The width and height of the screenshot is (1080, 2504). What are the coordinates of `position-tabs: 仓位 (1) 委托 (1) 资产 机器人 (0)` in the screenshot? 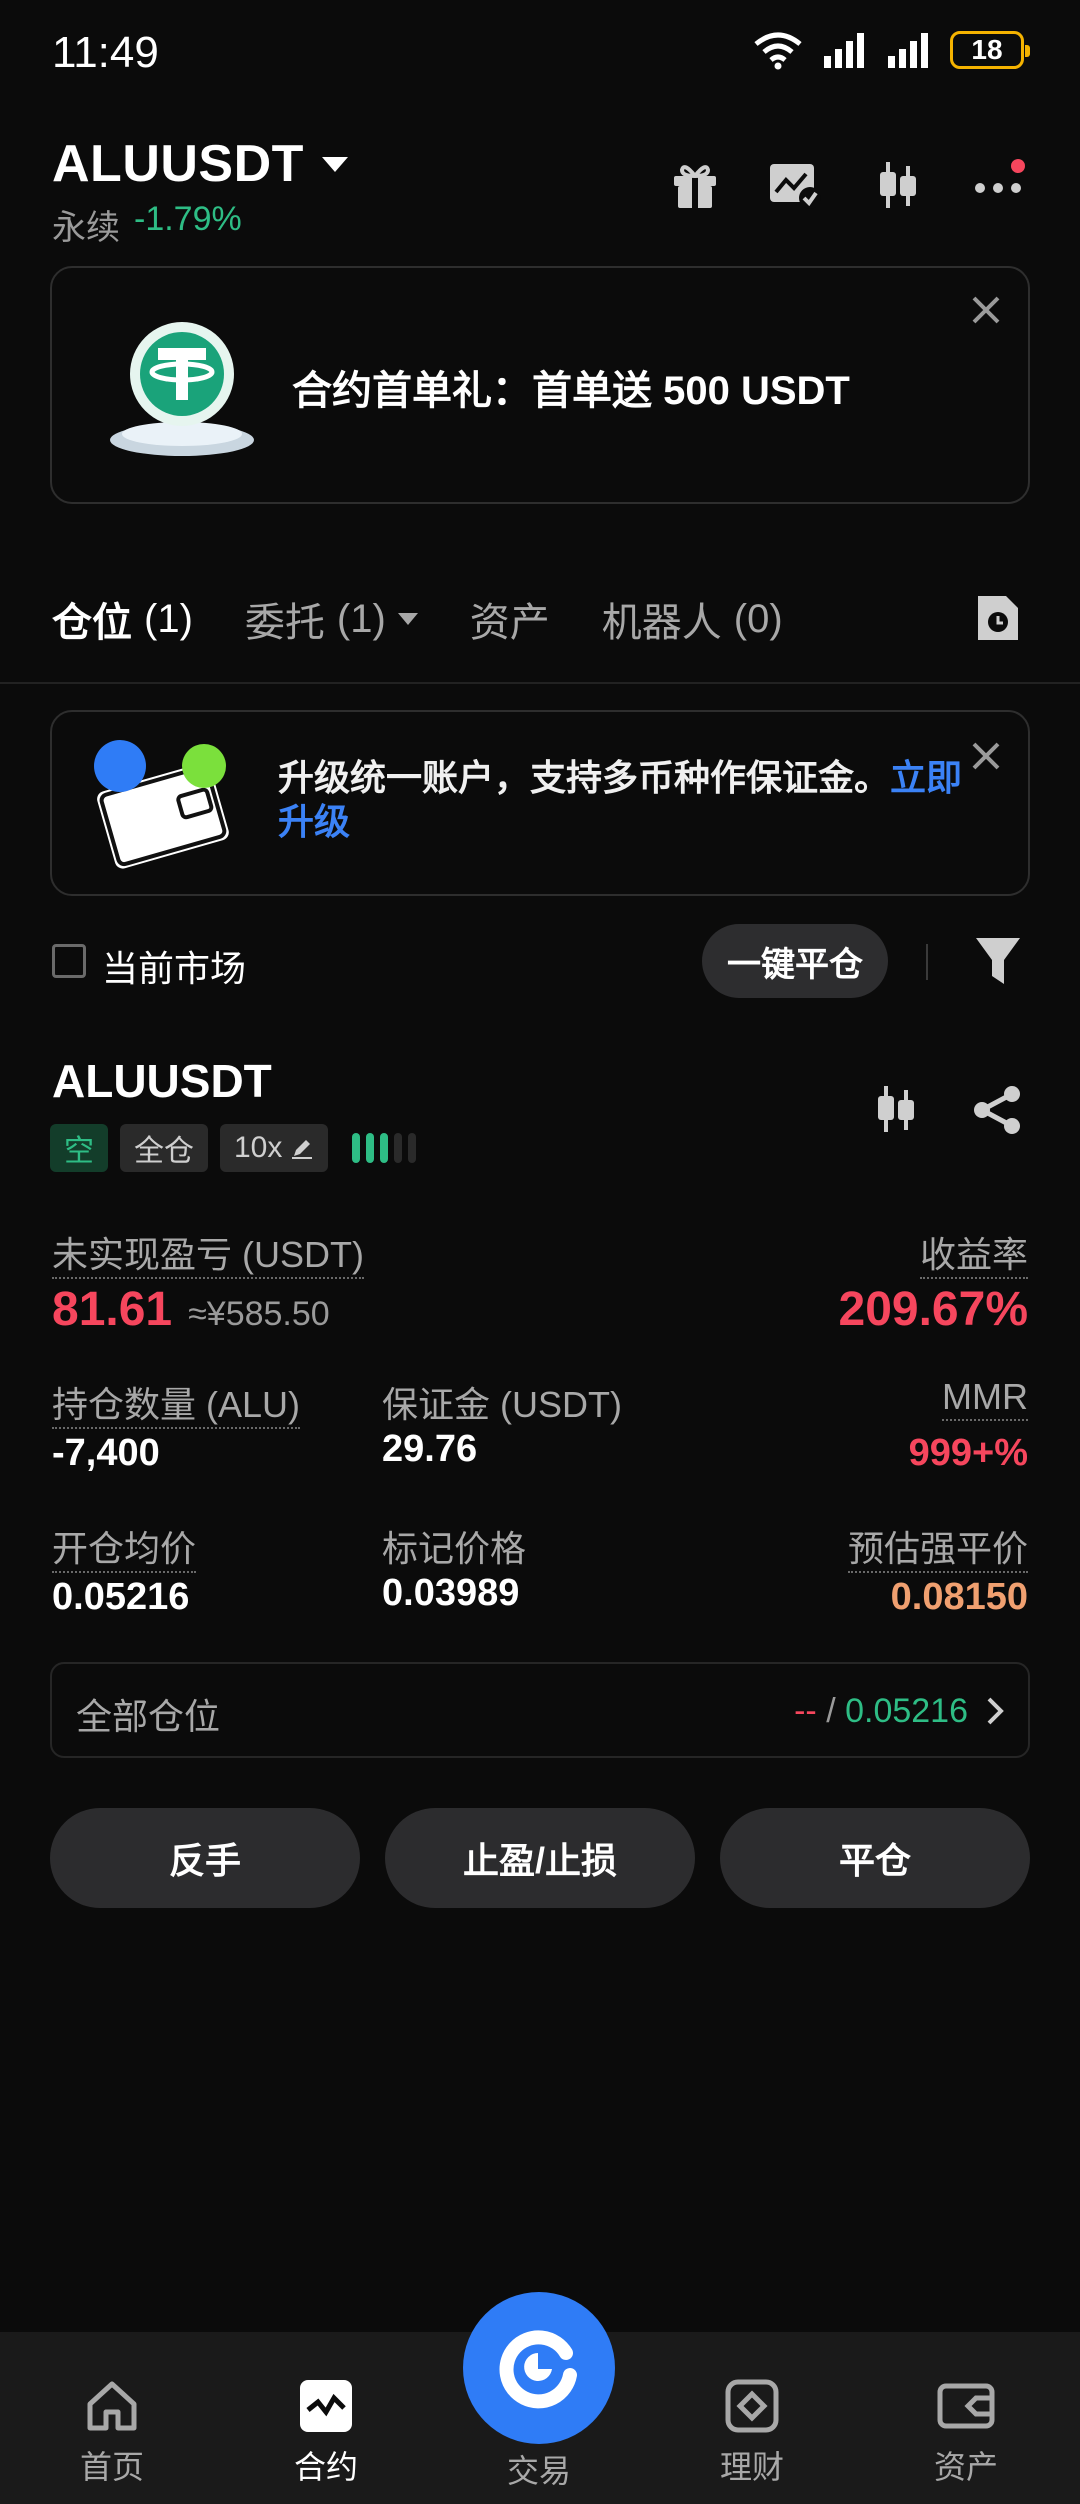 It's located at (417, 619).